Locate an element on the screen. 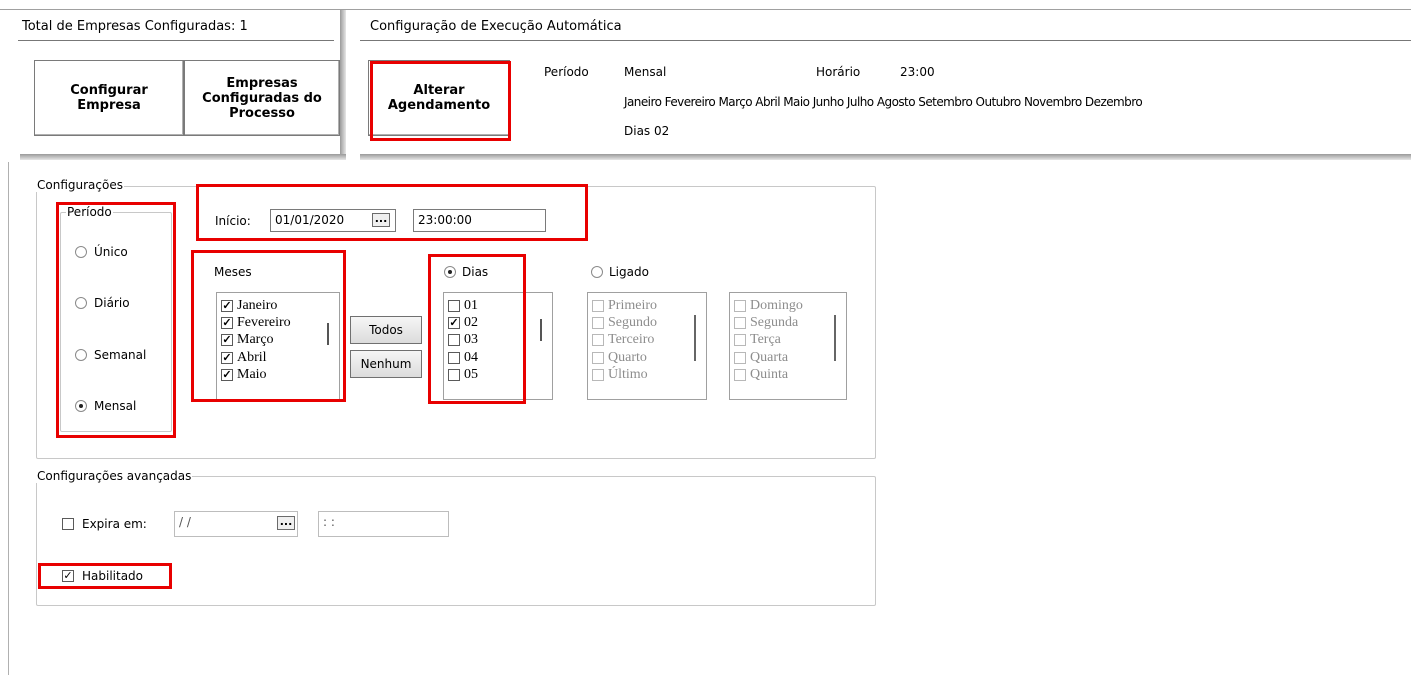  schedule-periodo-label: Período is located at coordinates (566, 72).